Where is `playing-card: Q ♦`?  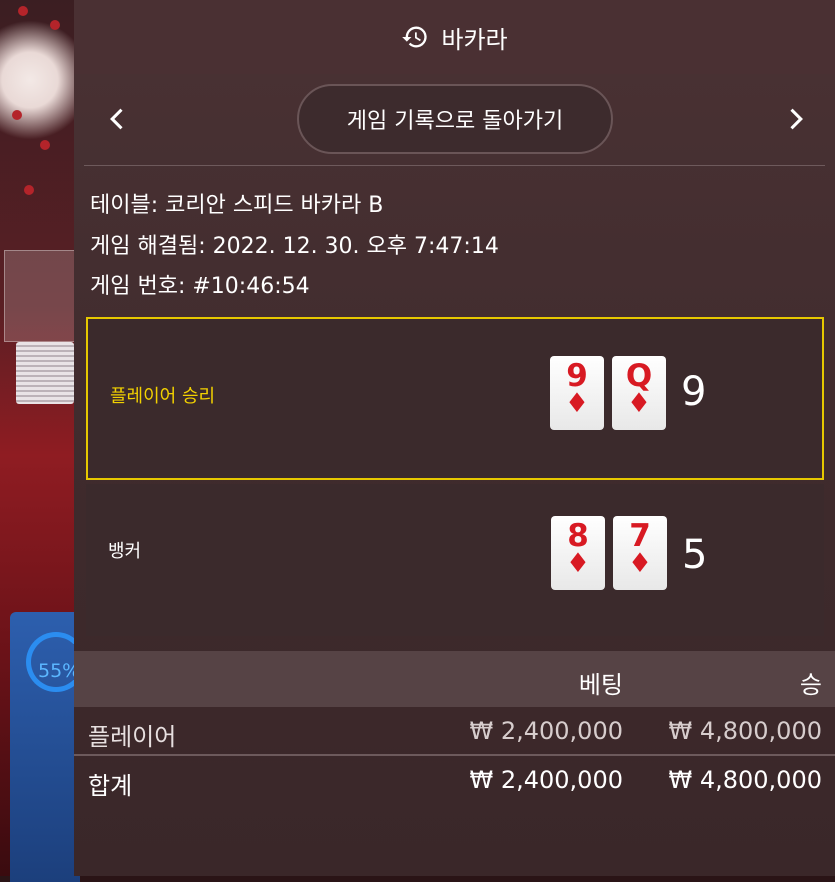
playing-card: Q ♦ is located at coordinates (639, 393).